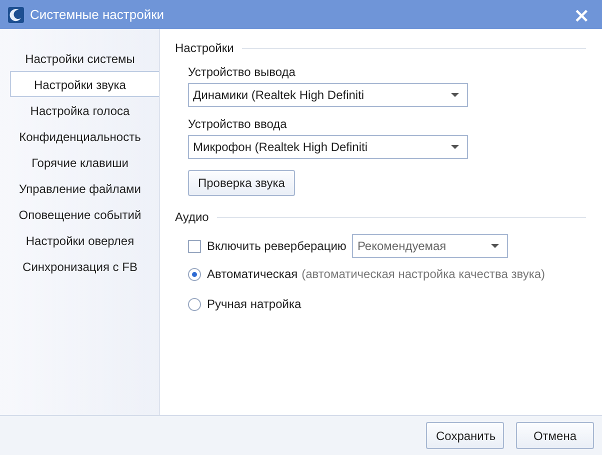  What do you see at coordinates (254, 304) in the screenshot?
I see `radio-label: Ручная натройка` at bounding box center [254, 304].